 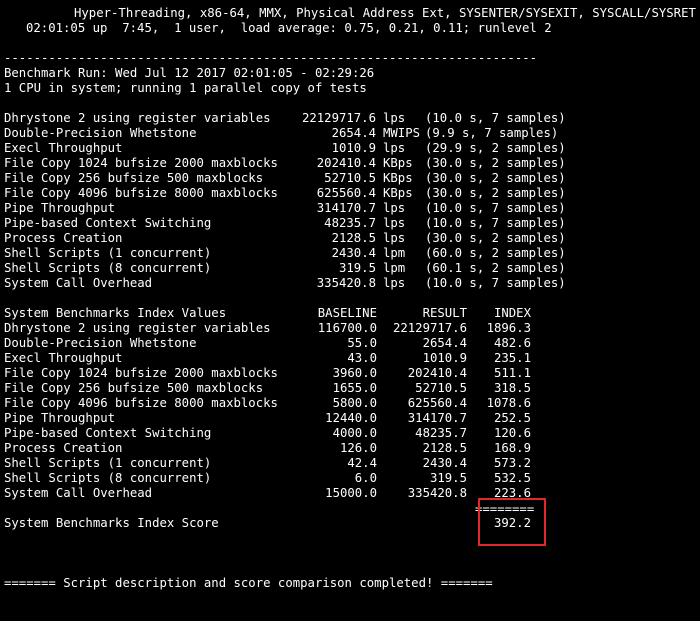 What do you see at coordinates (512, 358) in the screenshot?
I see `index-row-index: 235.1` at bounding box center [512, 358].